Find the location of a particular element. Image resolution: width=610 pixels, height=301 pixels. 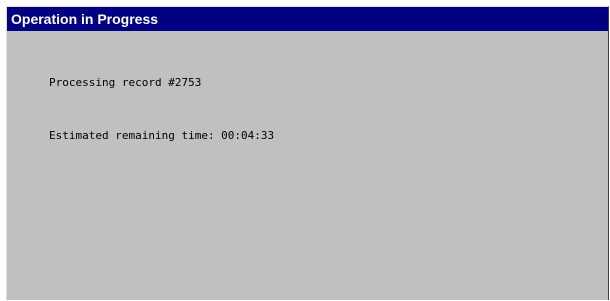

dialog-titlebar: Operation in Progress is located at coordinates (307, 19).